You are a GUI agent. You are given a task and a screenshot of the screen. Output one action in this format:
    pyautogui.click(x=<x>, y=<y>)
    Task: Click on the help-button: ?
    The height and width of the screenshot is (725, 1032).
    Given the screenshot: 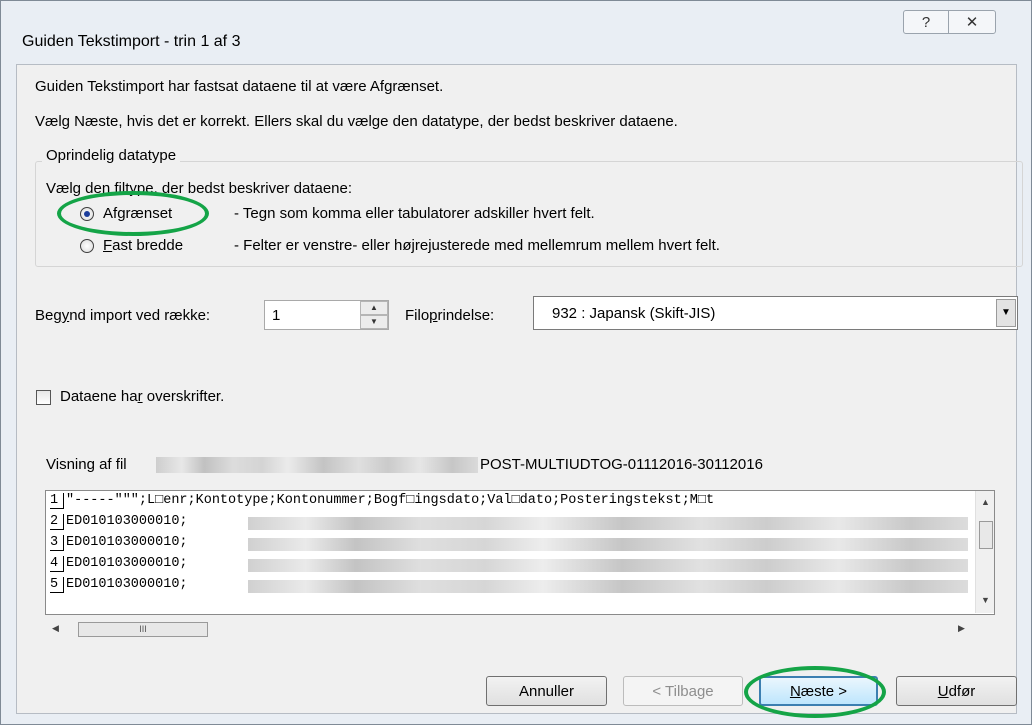 What is the action you would take?
    pyautogui.click(x=926, y=22)
    